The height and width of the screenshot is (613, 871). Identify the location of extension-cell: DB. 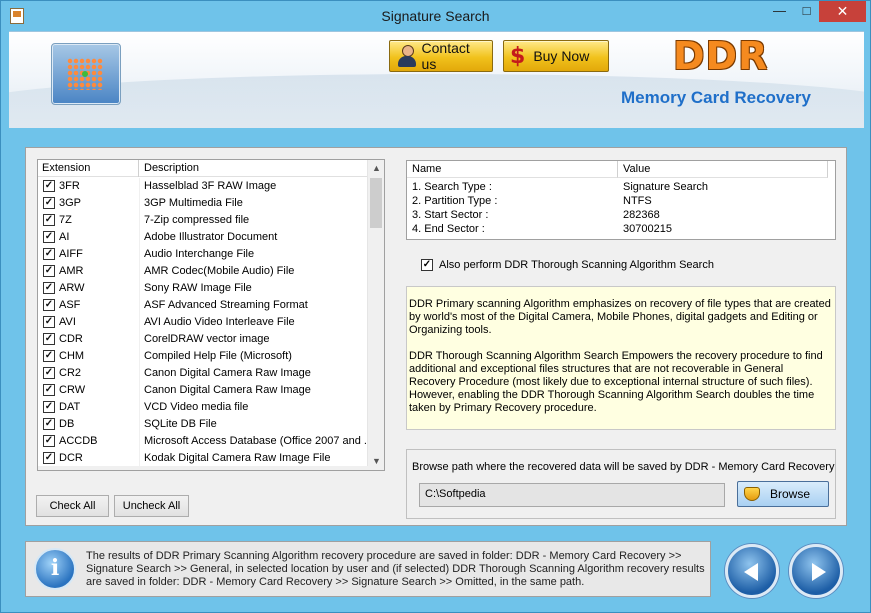
(67, 424).